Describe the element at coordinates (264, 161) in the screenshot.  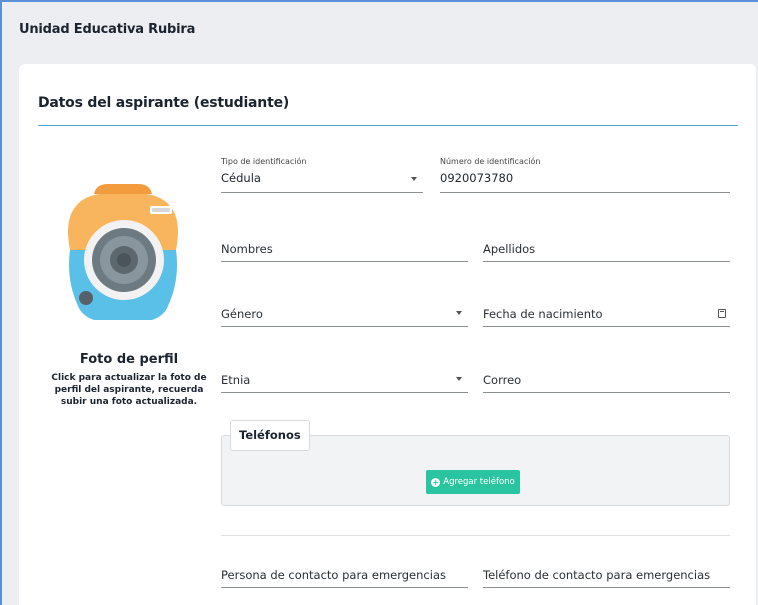
I see `id-type-label: Tipo de identificación` at that location.